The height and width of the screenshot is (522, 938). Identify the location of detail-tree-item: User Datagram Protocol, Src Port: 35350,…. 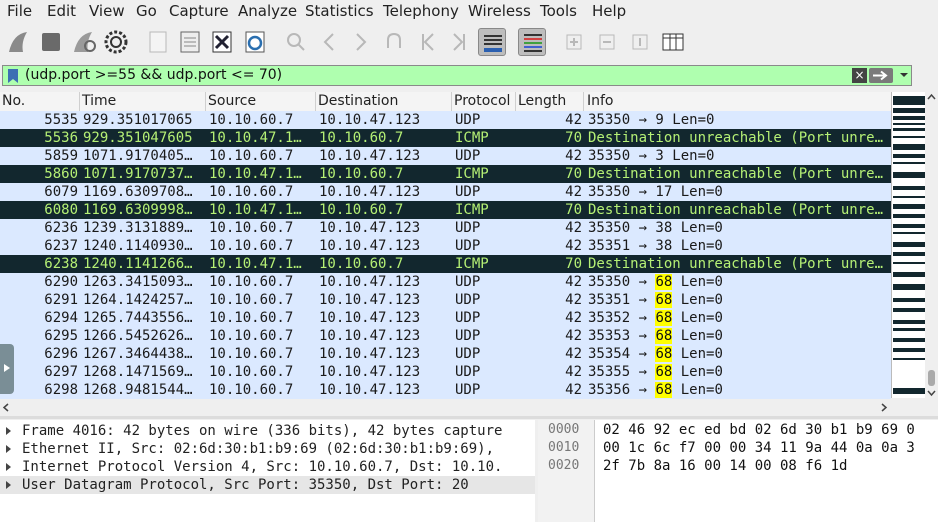
(267, 485).